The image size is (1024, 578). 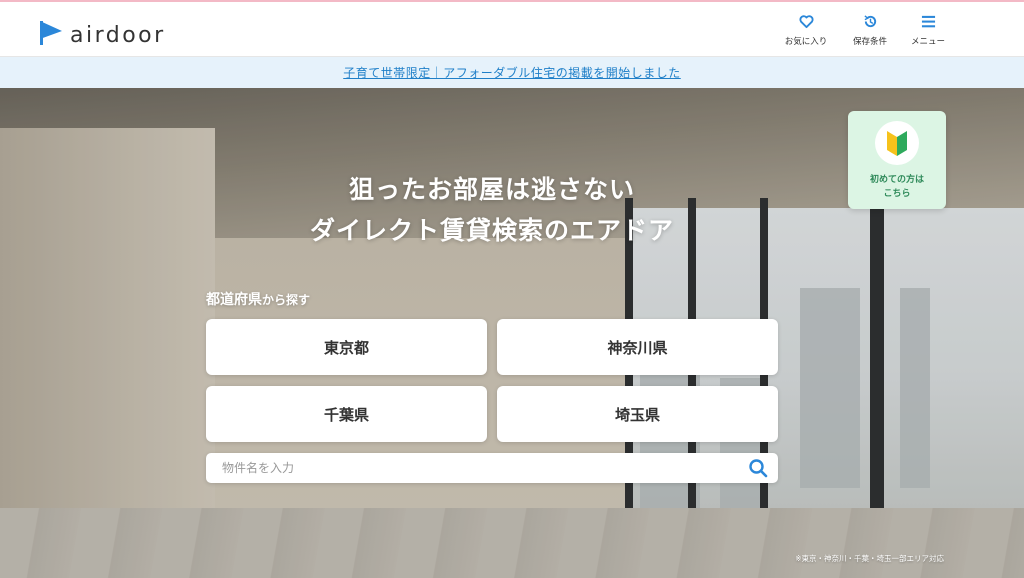 I want to click on prefecture-button-tokyo: 東京都, so click(x=346, y=347).